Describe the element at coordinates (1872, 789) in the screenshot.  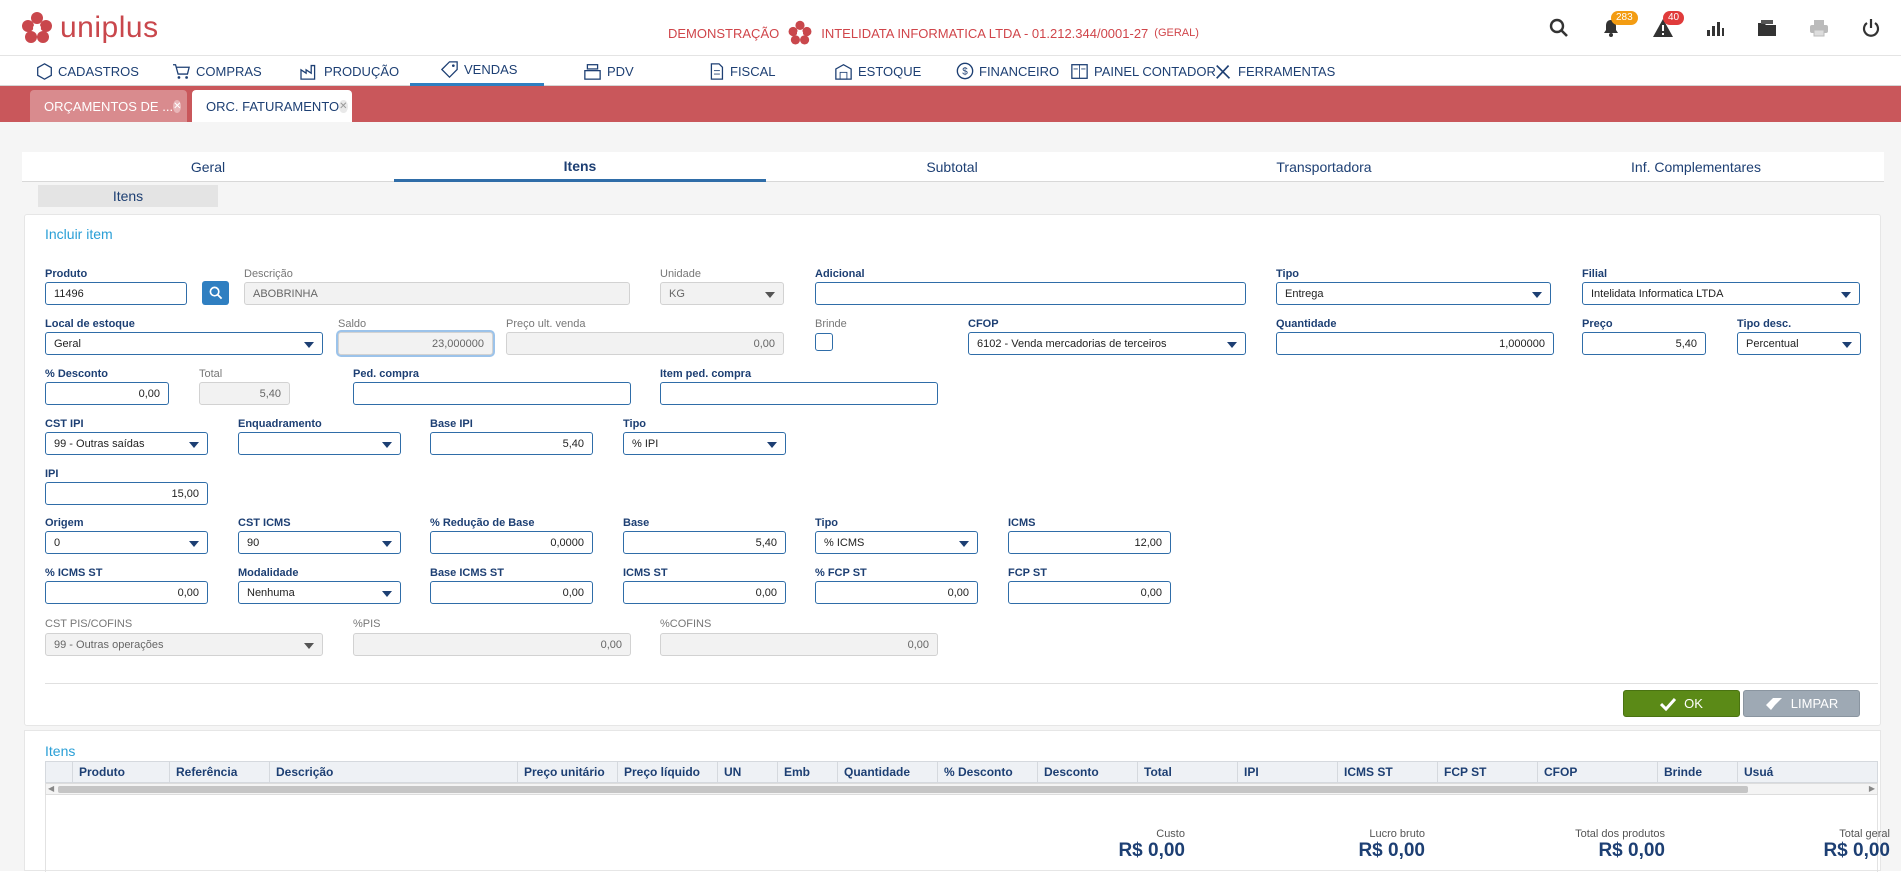
I see `scroll-right-icon: ▶` at that location.